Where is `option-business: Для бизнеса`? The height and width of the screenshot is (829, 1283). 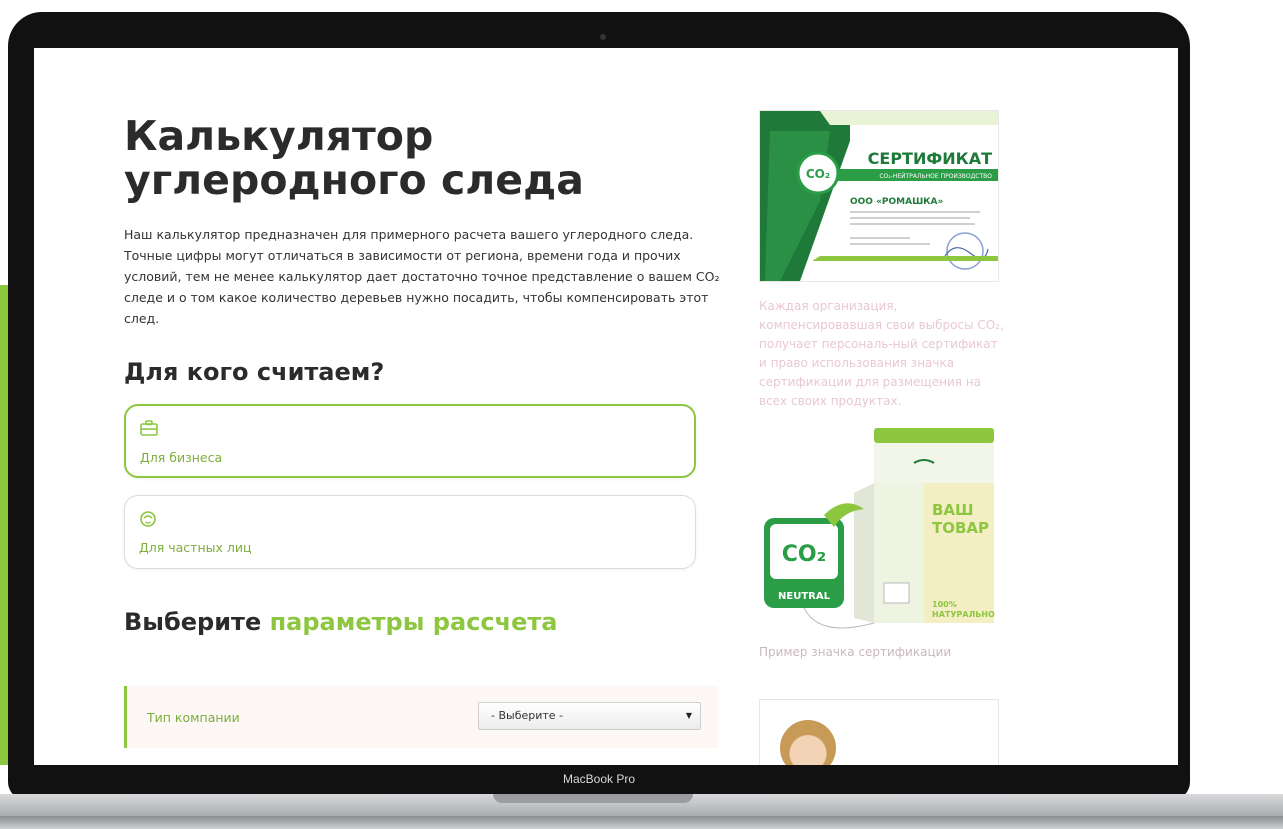 option-business: Для бизнеса is located at coordinates (410, 441).